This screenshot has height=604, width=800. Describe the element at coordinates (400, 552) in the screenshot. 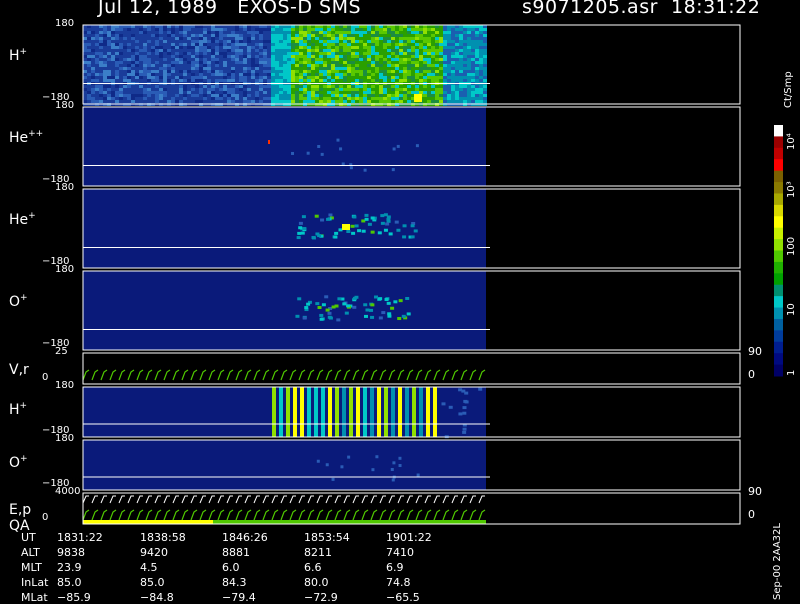

I see `orbit-value: 7410` at that location.